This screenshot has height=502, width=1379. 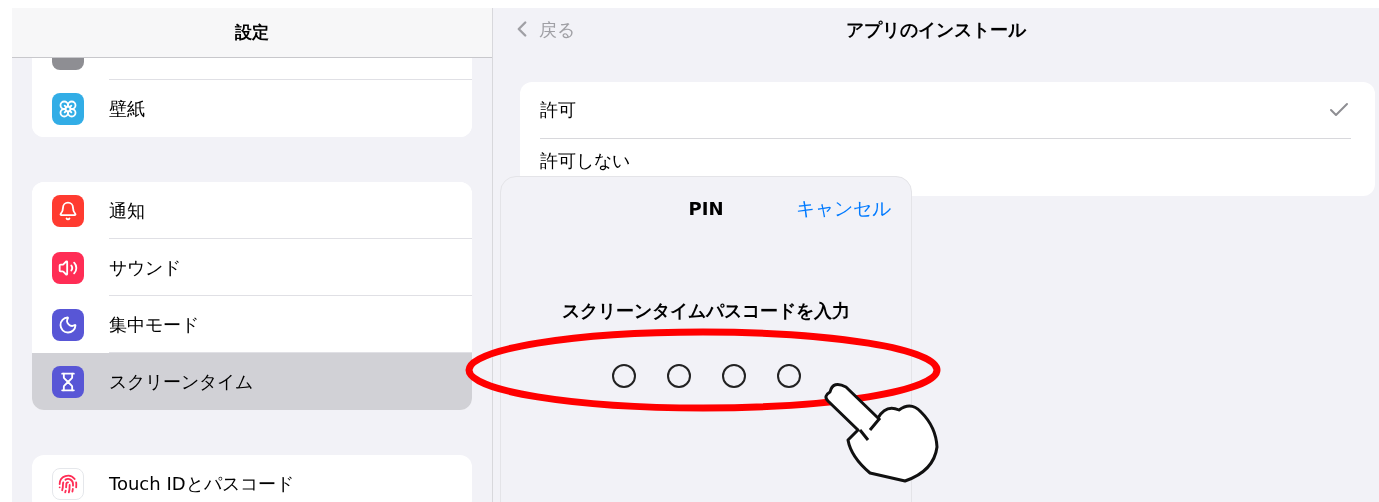 What do you see at coordinates (201, 484) in the screenshot?
I see `row-label: Touch IDとパスコード` at bounding box center [201, 484].